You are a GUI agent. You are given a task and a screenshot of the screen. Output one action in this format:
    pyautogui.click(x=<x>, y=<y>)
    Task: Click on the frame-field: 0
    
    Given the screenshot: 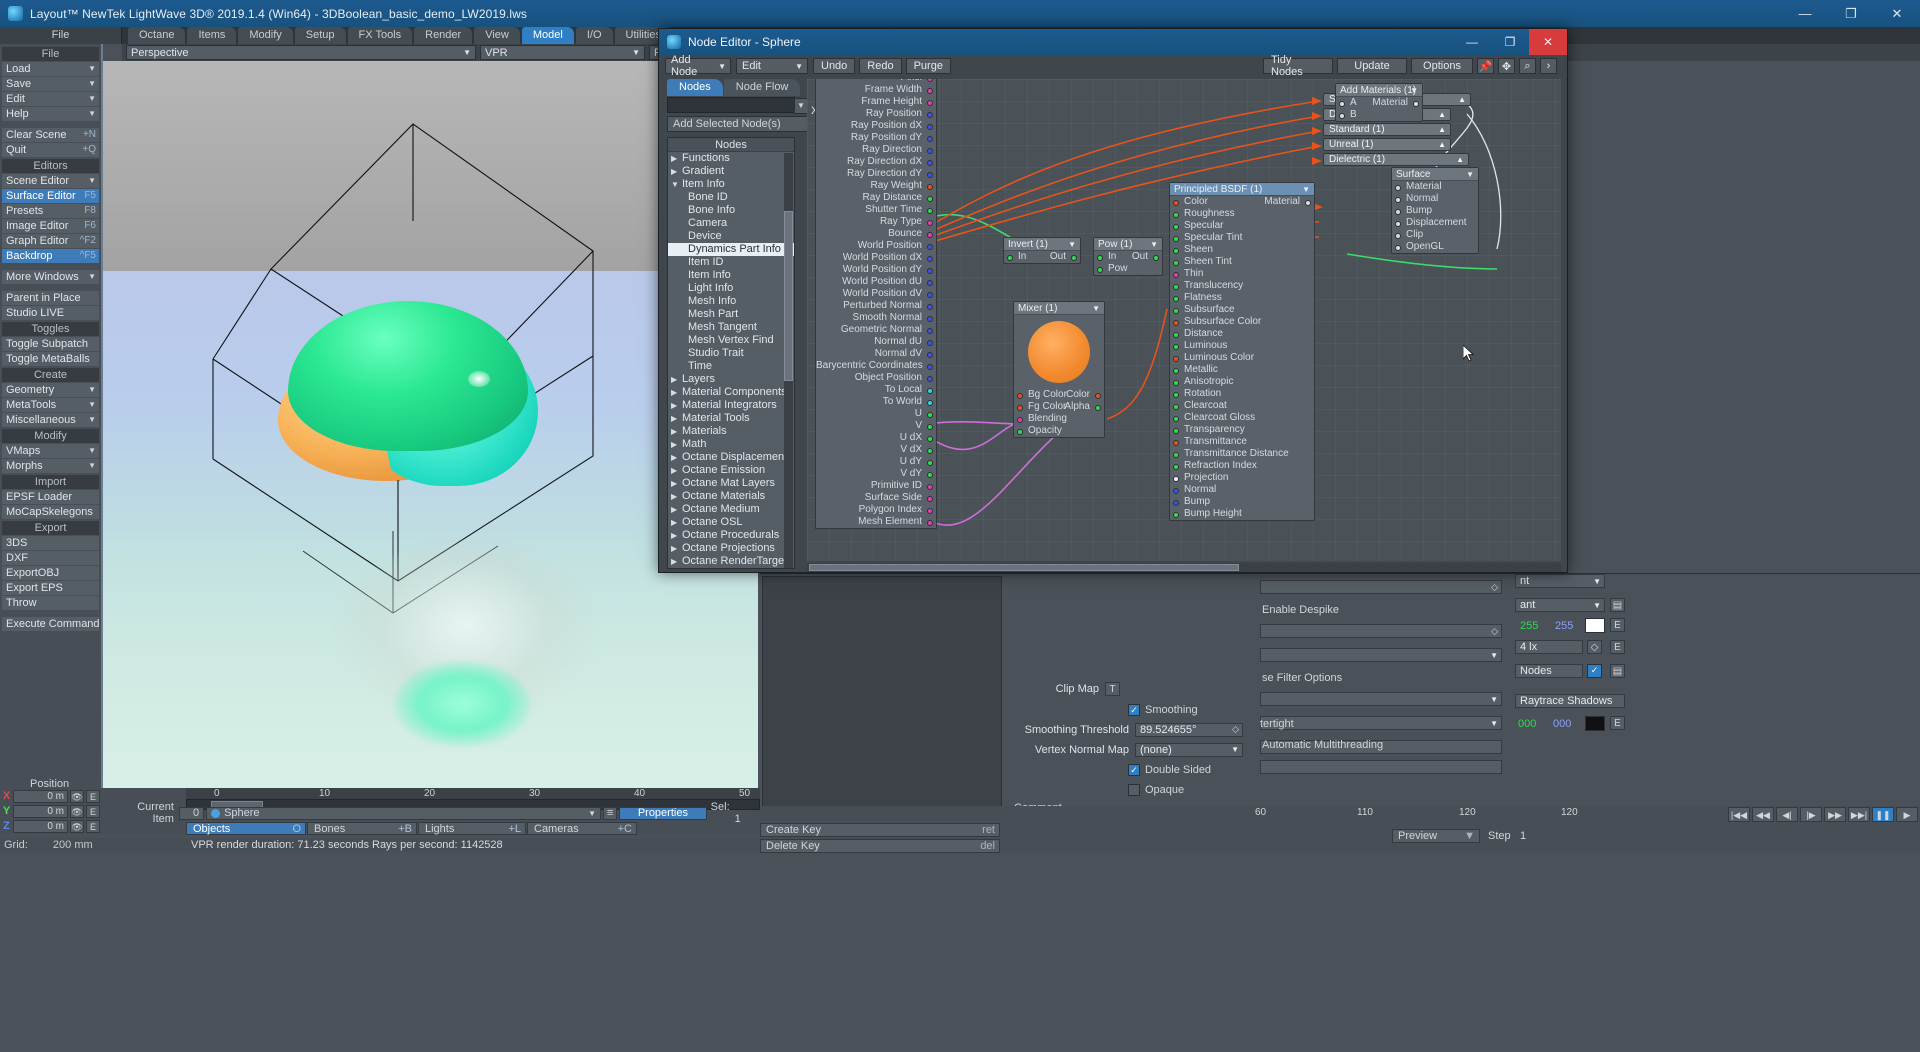 What is the action you would take?
    pyautogui.click(x=191, y=813)
    